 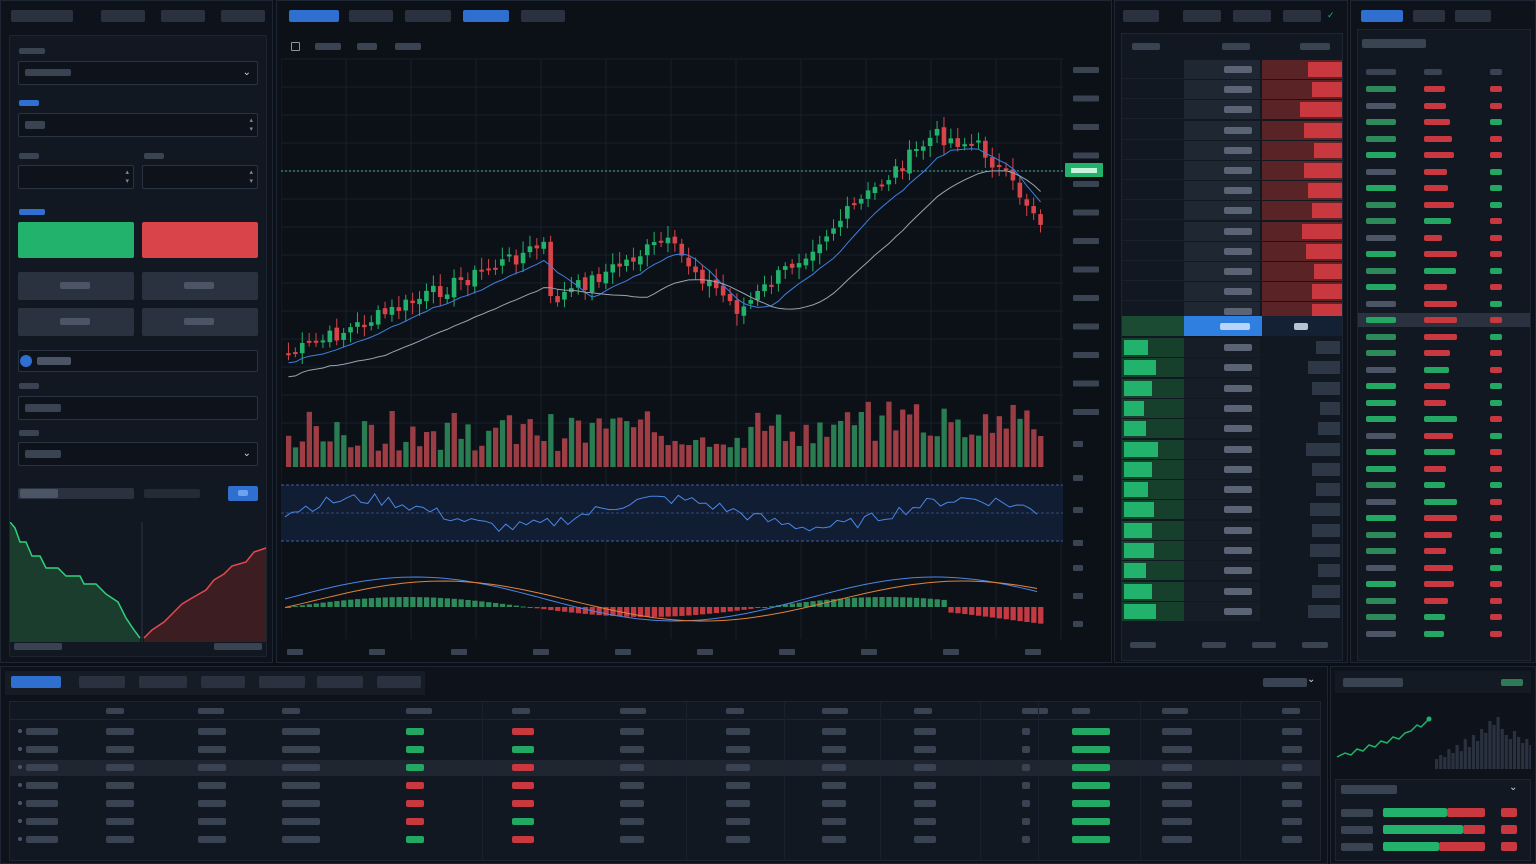 I want to click on apply-button, so click(x=243, y=493).